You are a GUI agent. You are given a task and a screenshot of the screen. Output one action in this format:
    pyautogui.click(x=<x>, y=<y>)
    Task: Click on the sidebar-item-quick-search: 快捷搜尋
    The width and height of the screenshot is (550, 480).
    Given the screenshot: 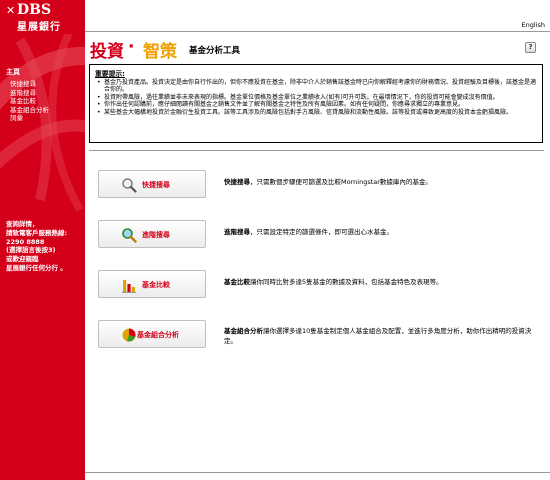 What is the action you would take?
    pyautogui.click(x=27, y=84)
    